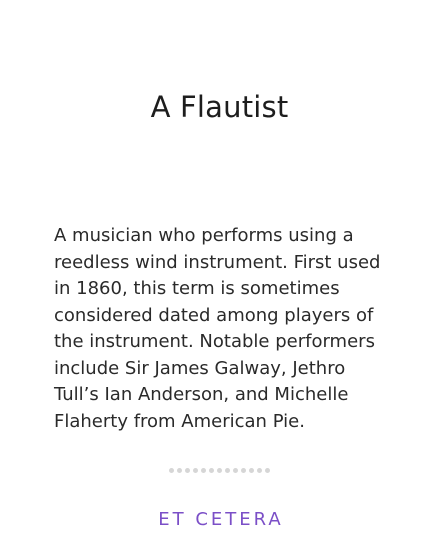 The image size is (439, 557). Describe the element at coordinates (219, 107) in the screenshot. I see `card-title: A Flautist` at that location.